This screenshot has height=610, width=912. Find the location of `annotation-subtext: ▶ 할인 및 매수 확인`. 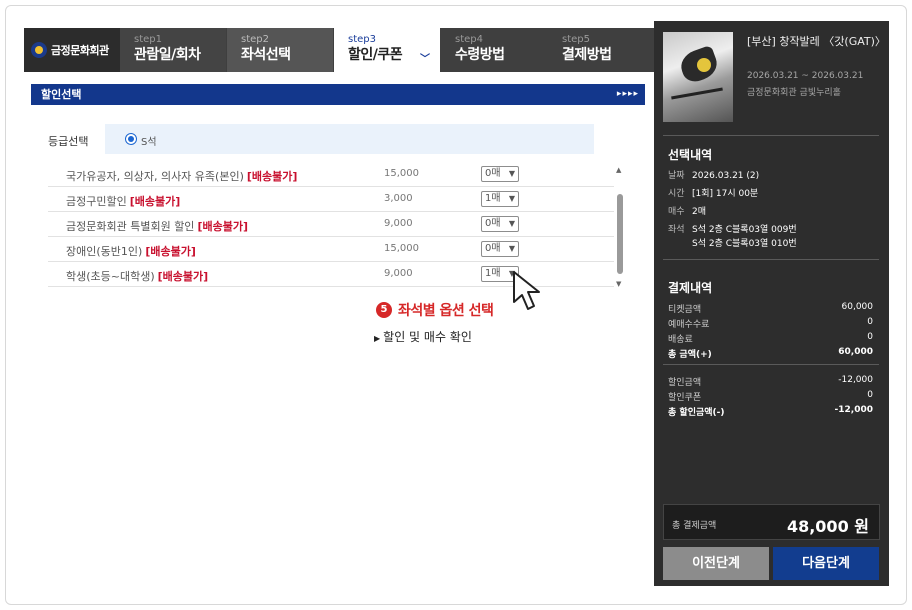

annotation-subtext: ▶ 할인 및 매수 확인 is located at coordinates (423, 337).